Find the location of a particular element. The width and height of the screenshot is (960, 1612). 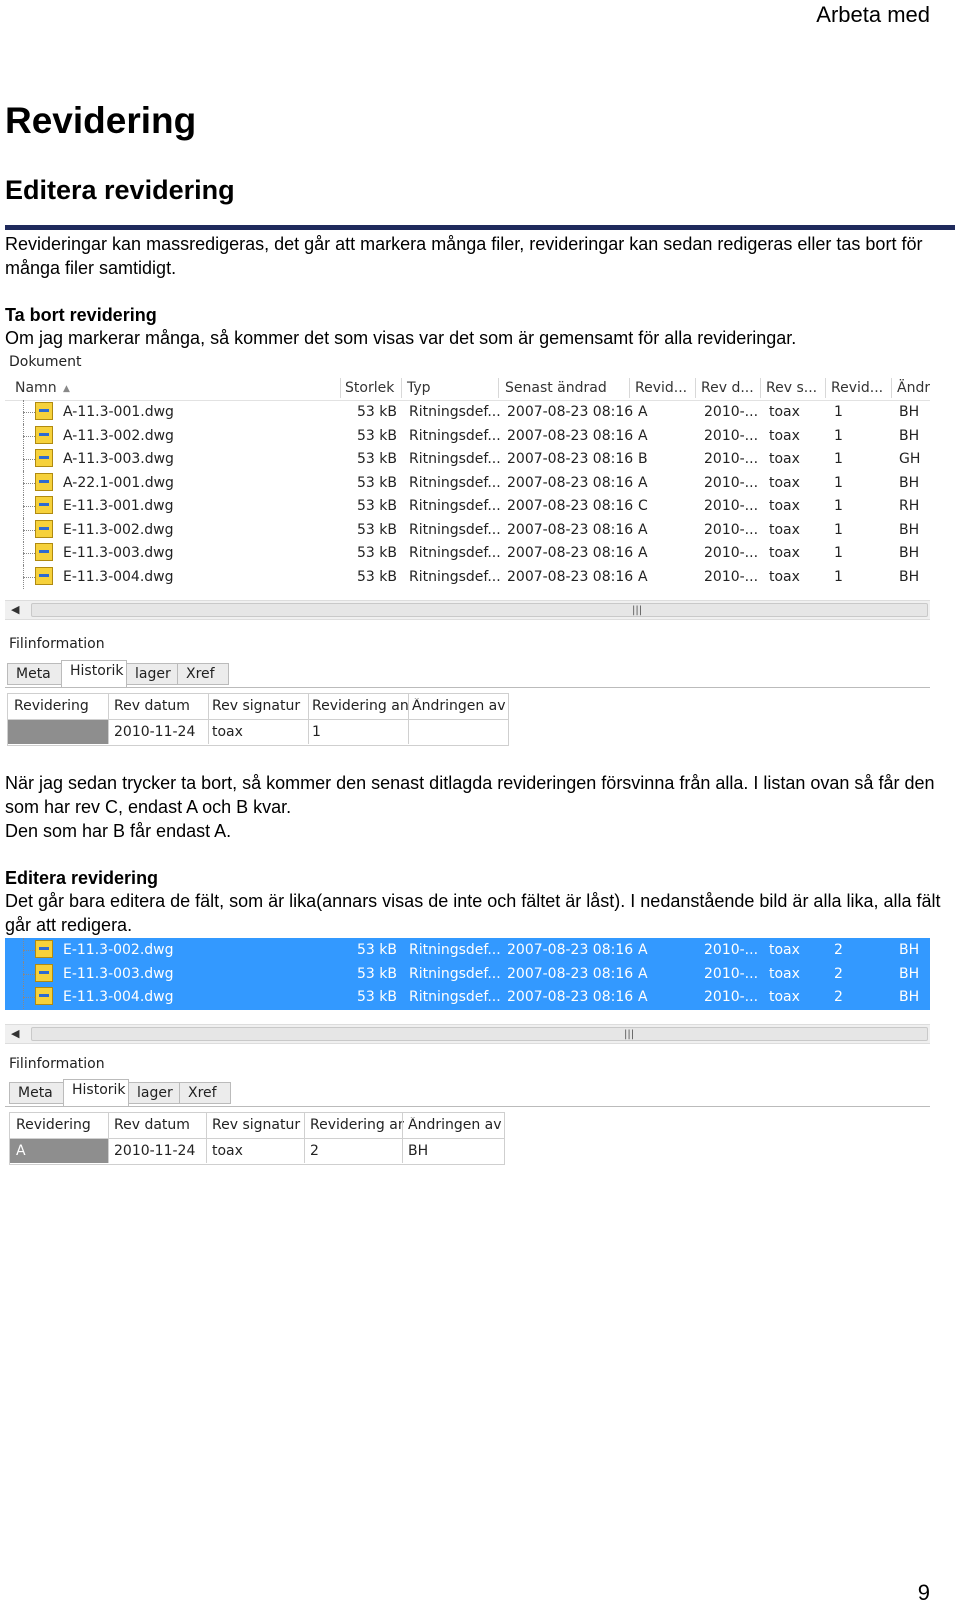

tab-lager-2: lager is located at coordinates (154, 1093).